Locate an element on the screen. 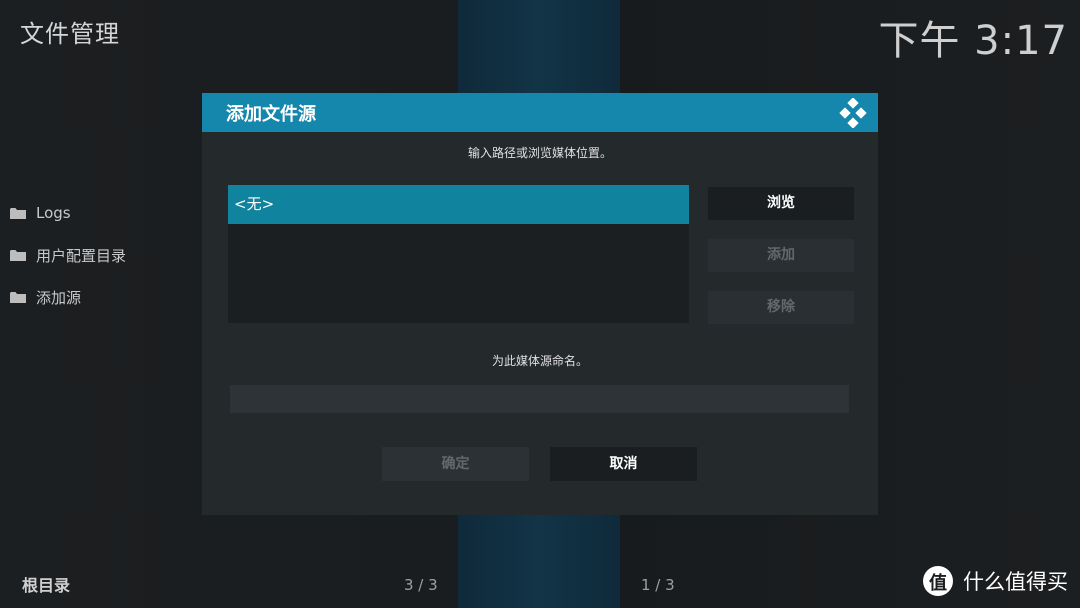  path-list-item: <无> is located at coordinates (458, 204).